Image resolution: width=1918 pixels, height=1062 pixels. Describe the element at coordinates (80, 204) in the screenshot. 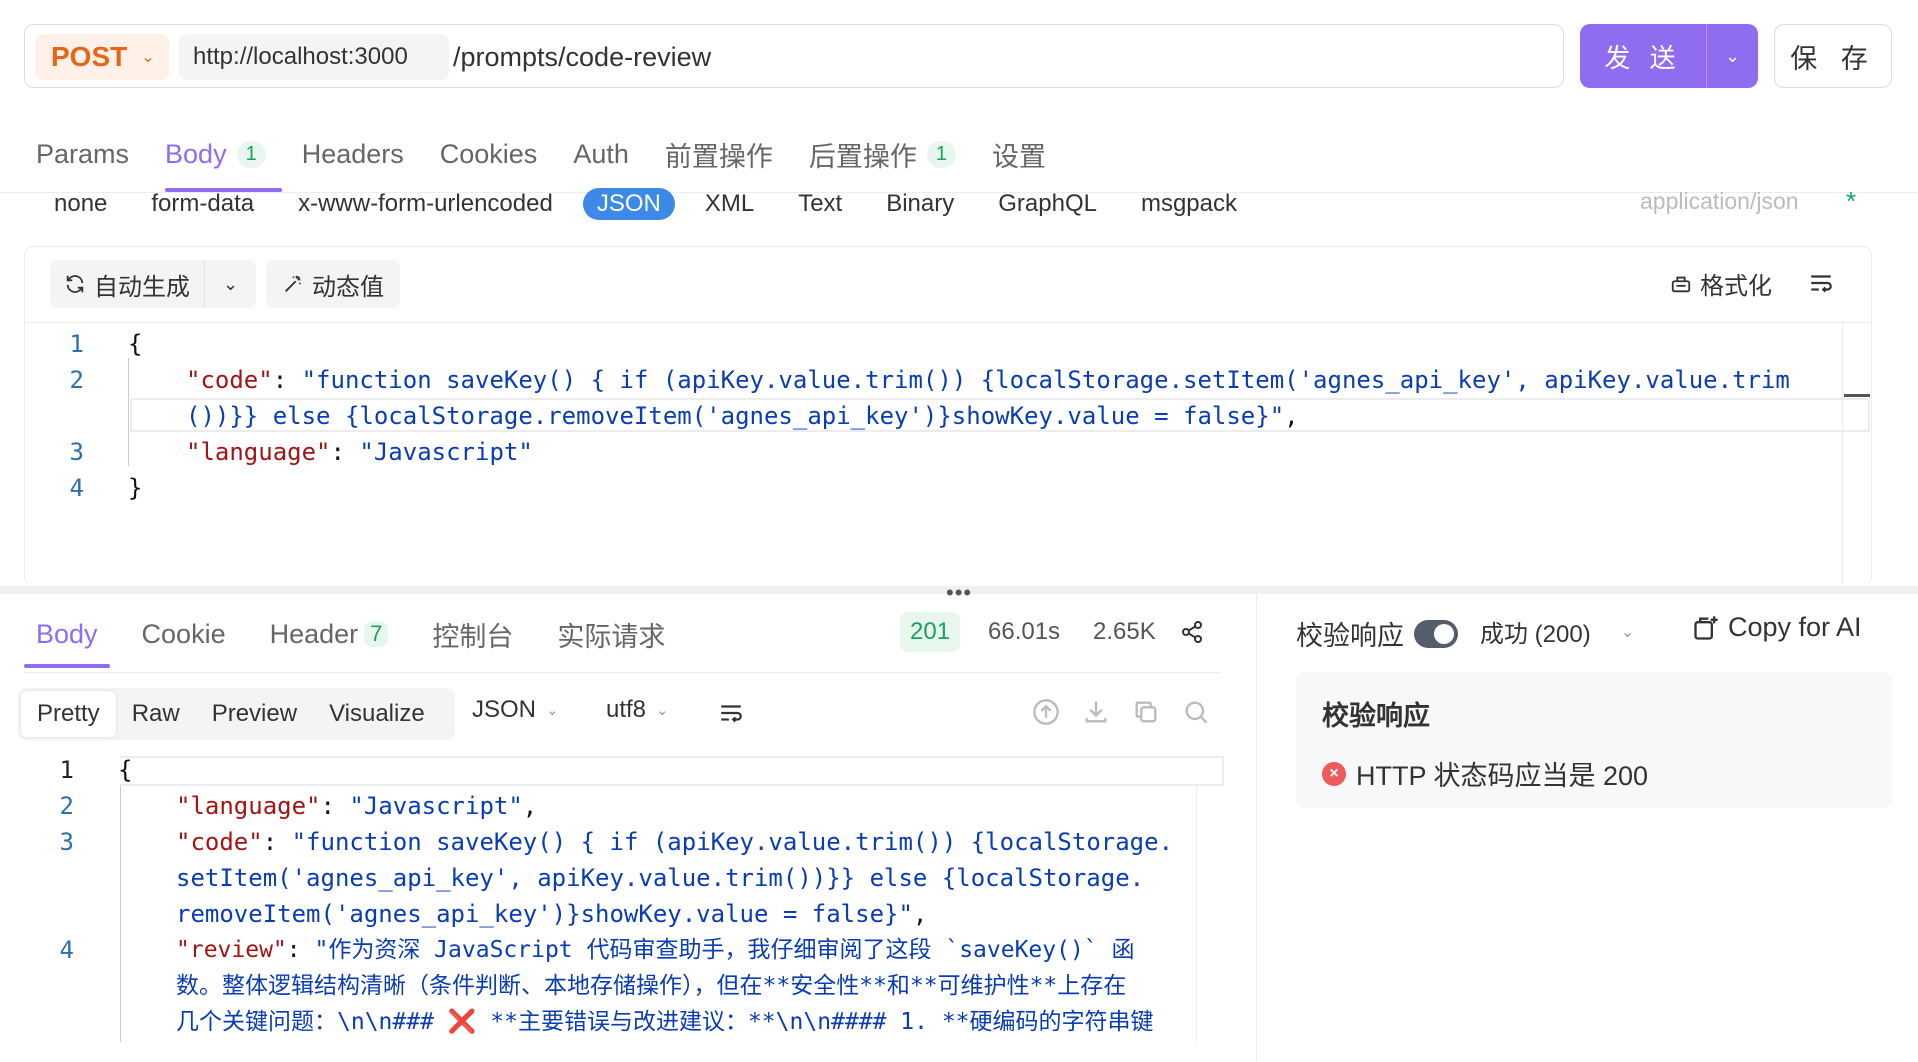

I see `body-type-none: none` at that location.